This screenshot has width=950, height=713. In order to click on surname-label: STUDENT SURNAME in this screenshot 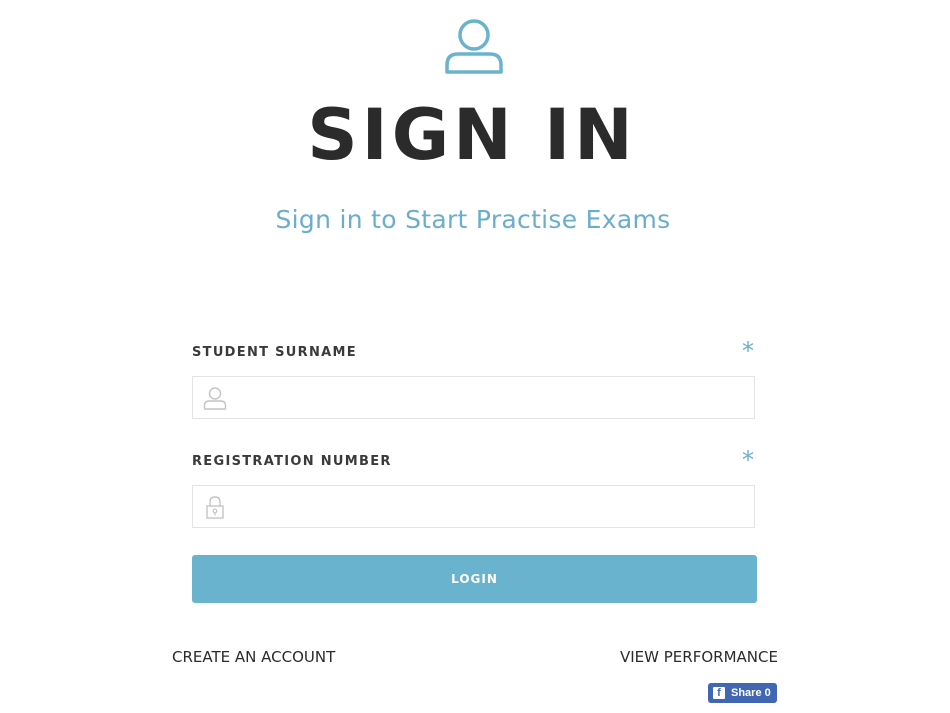, I will do `click(274, 352)`.